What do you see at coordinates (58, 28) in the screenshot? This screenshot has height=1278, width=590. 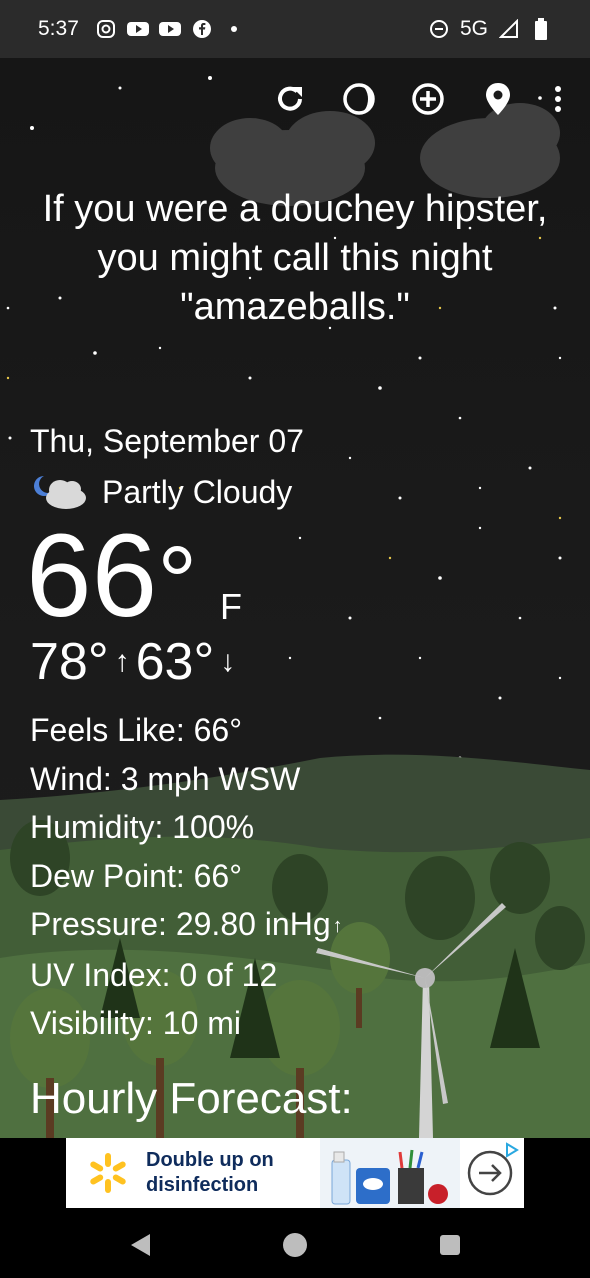 I see `status-time: 5:37` at bounding box center [58, 28].